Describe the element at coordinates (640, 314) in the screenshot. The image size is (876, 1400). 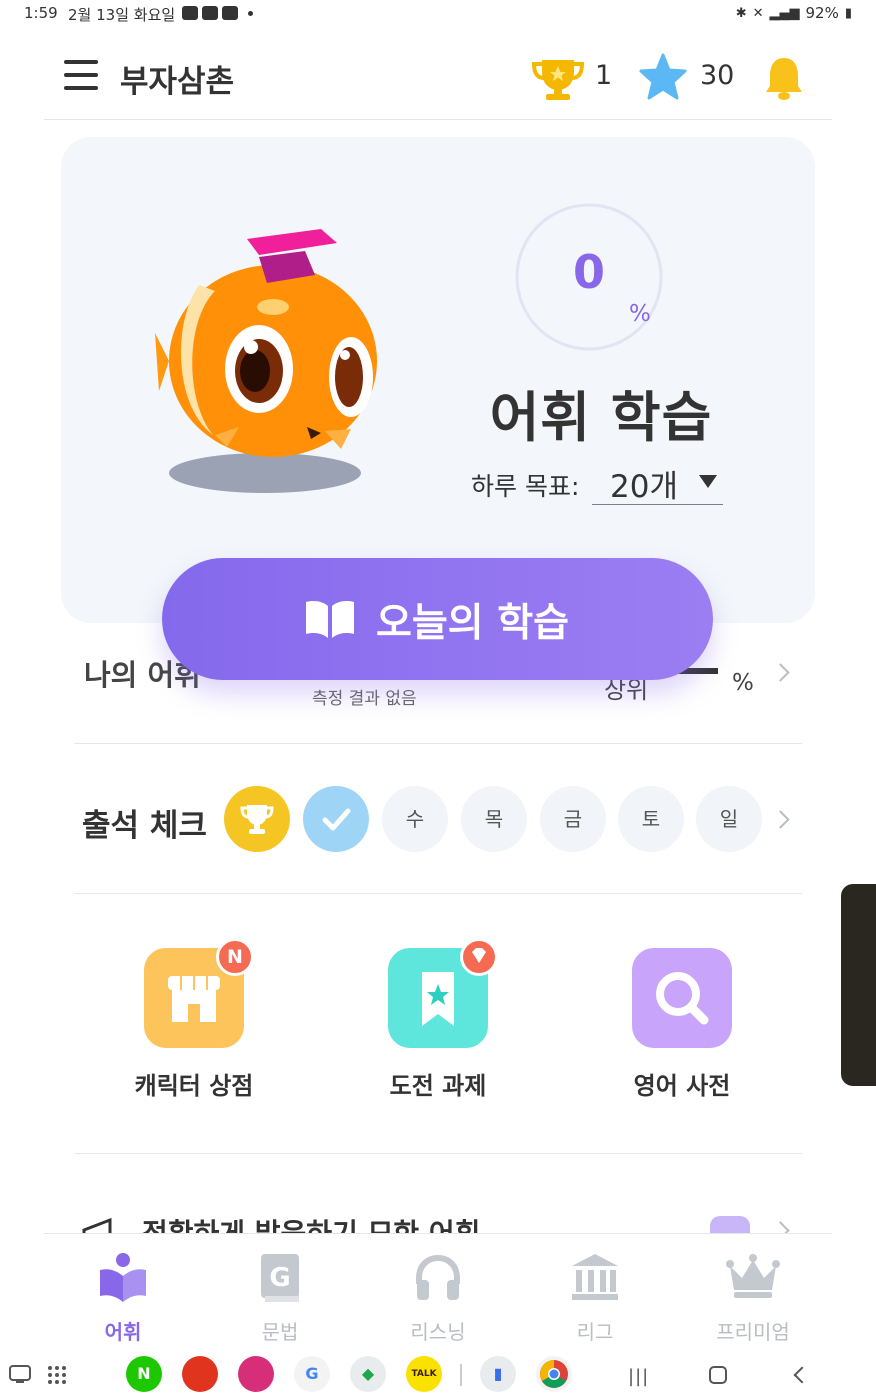
I see `progress-unit: %` at that location.